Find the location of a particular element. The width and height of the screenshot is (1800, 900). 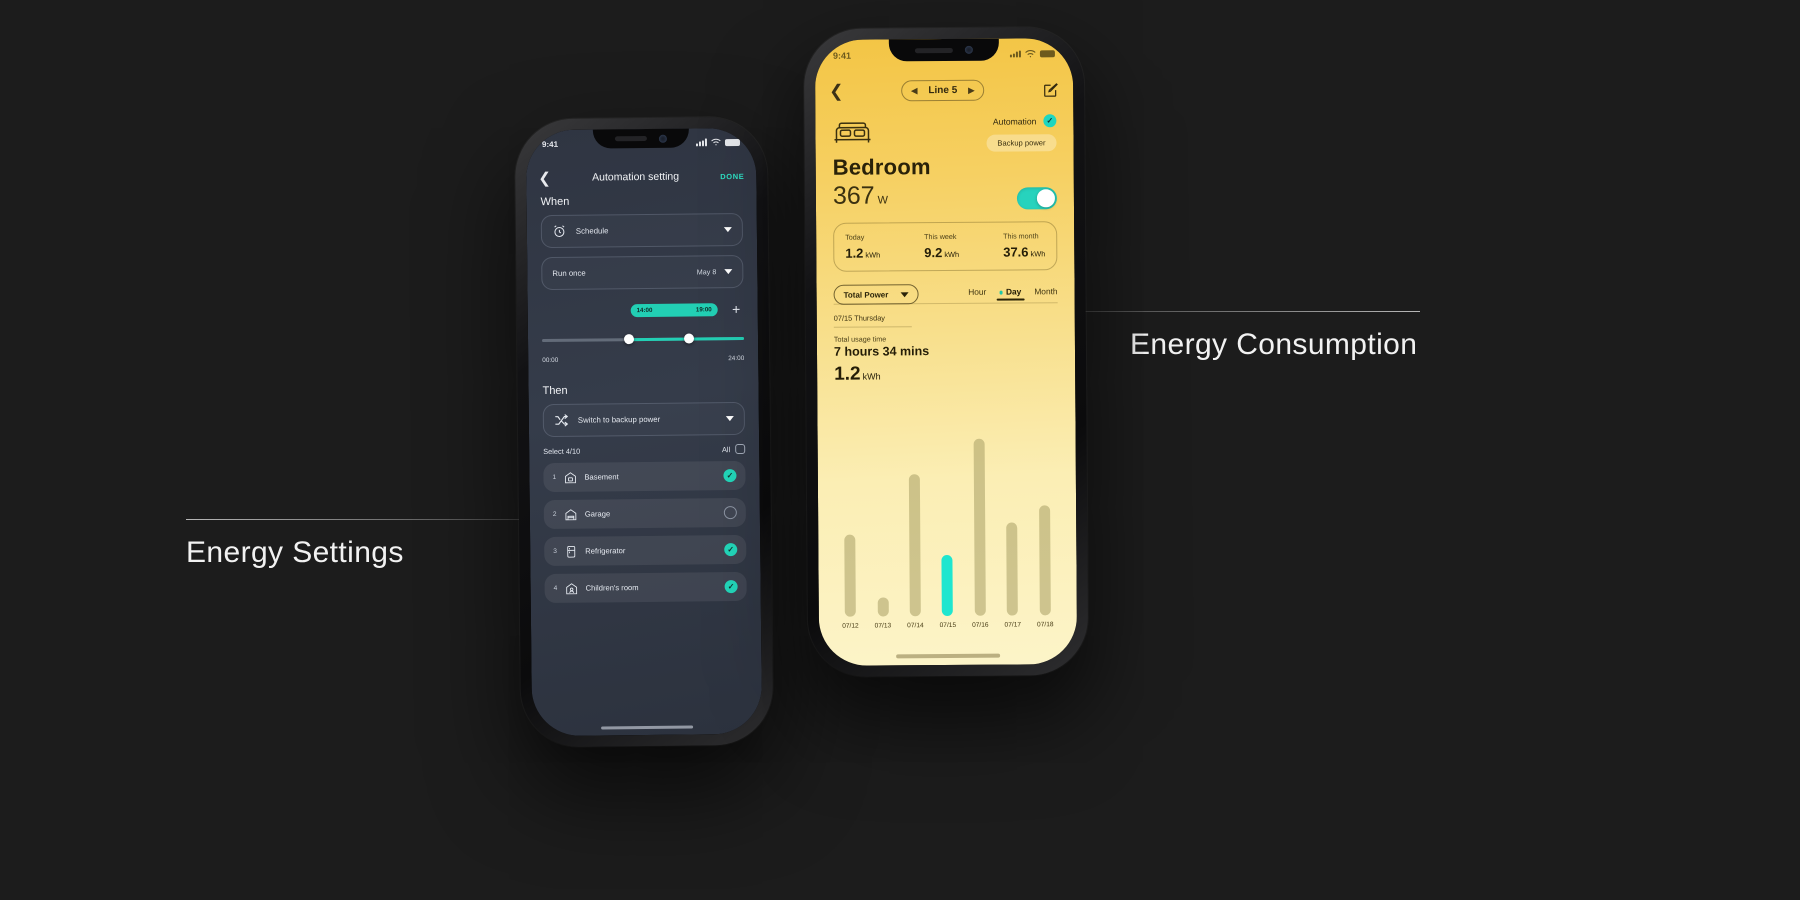

metric-dropdown: Total Power is located at coordinates (876, 294).